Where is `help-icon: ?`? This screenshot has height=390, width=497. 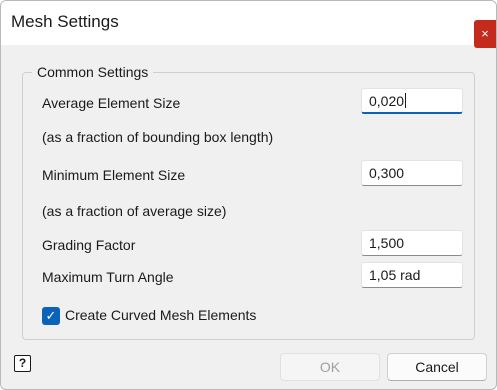
help-icon: ? is located at coordinates (22, 363).